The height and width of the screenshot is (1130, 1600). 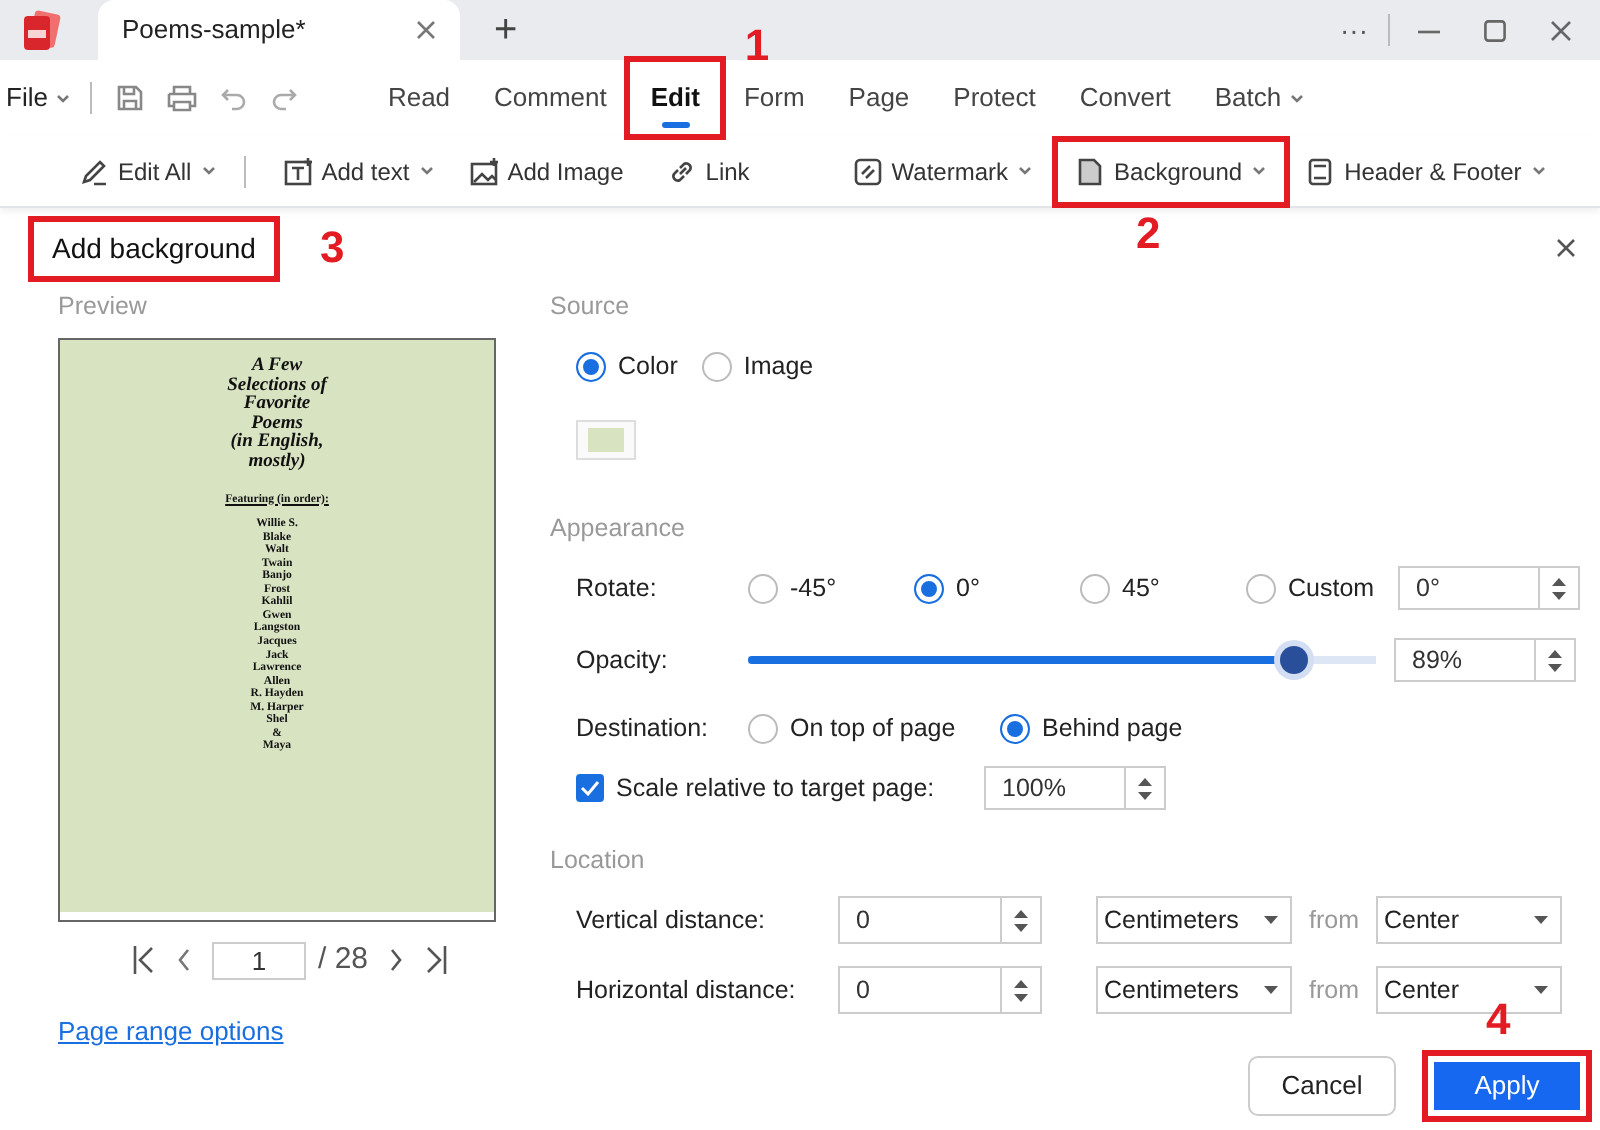 What do you see at coordinates (1075, 788) in the screenshot?
I see `number-field: 100%` at bounding box center [1075, 788].